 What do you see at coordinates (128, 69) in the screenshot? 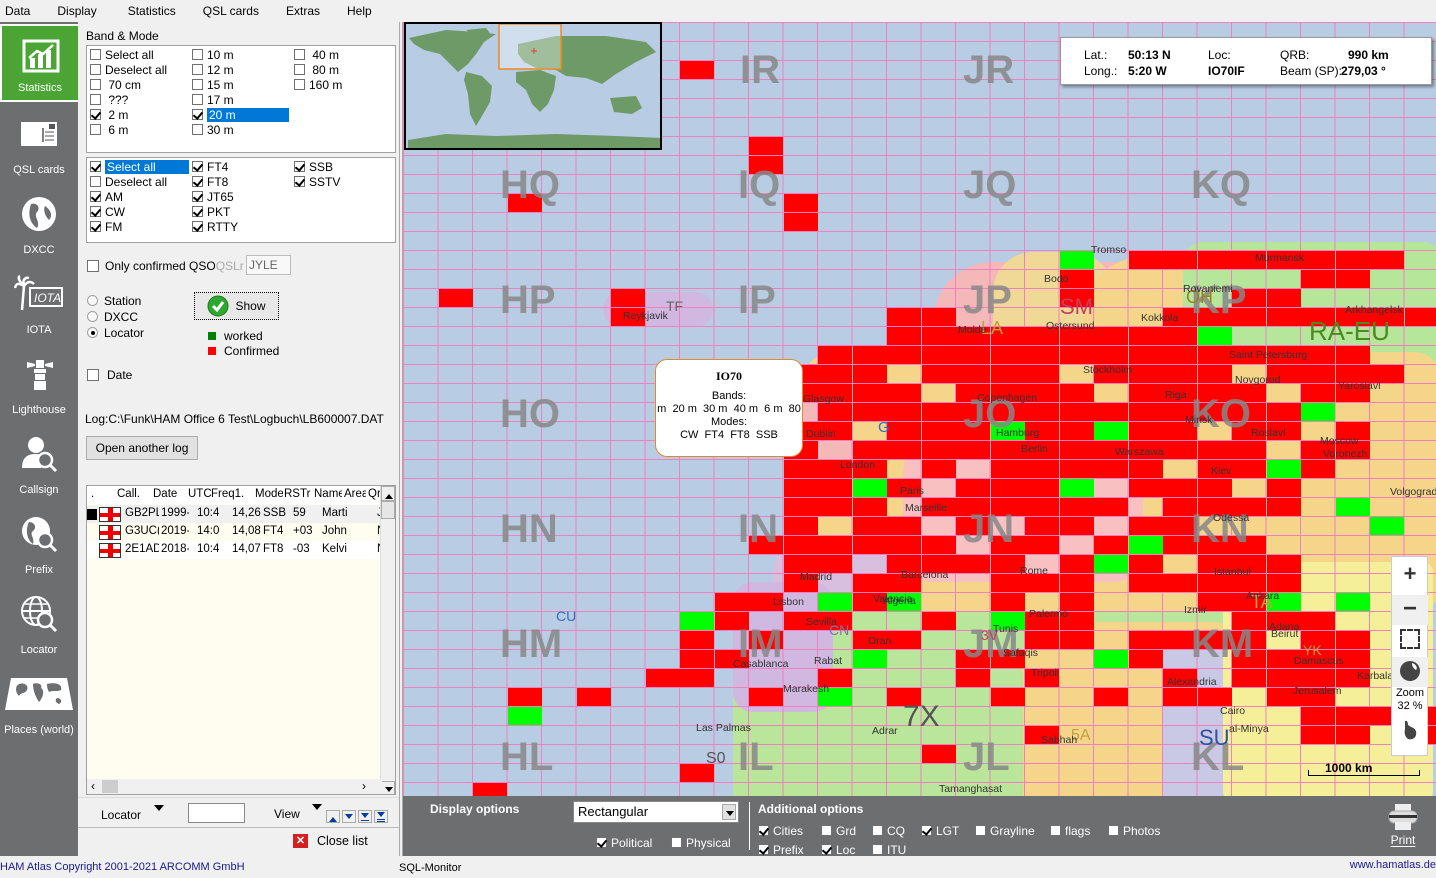
I see `band-deselect-all: Deselect all` at bounding box center [128, 69].